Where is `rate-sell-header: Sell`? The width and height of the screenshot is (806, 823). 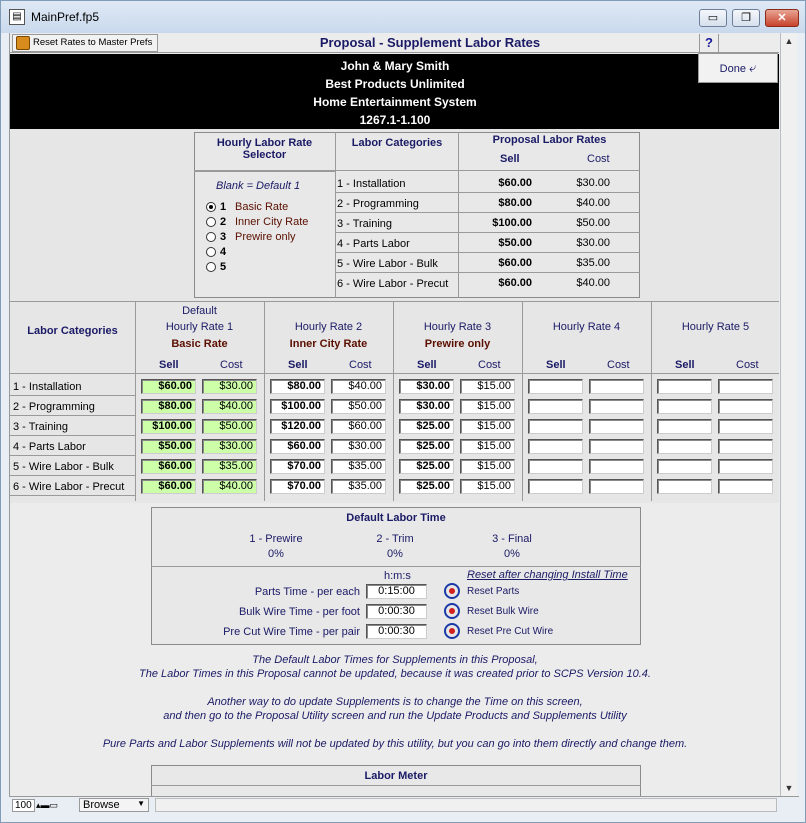 rate-sell-header: Sell is located at coordinates (556, 365).